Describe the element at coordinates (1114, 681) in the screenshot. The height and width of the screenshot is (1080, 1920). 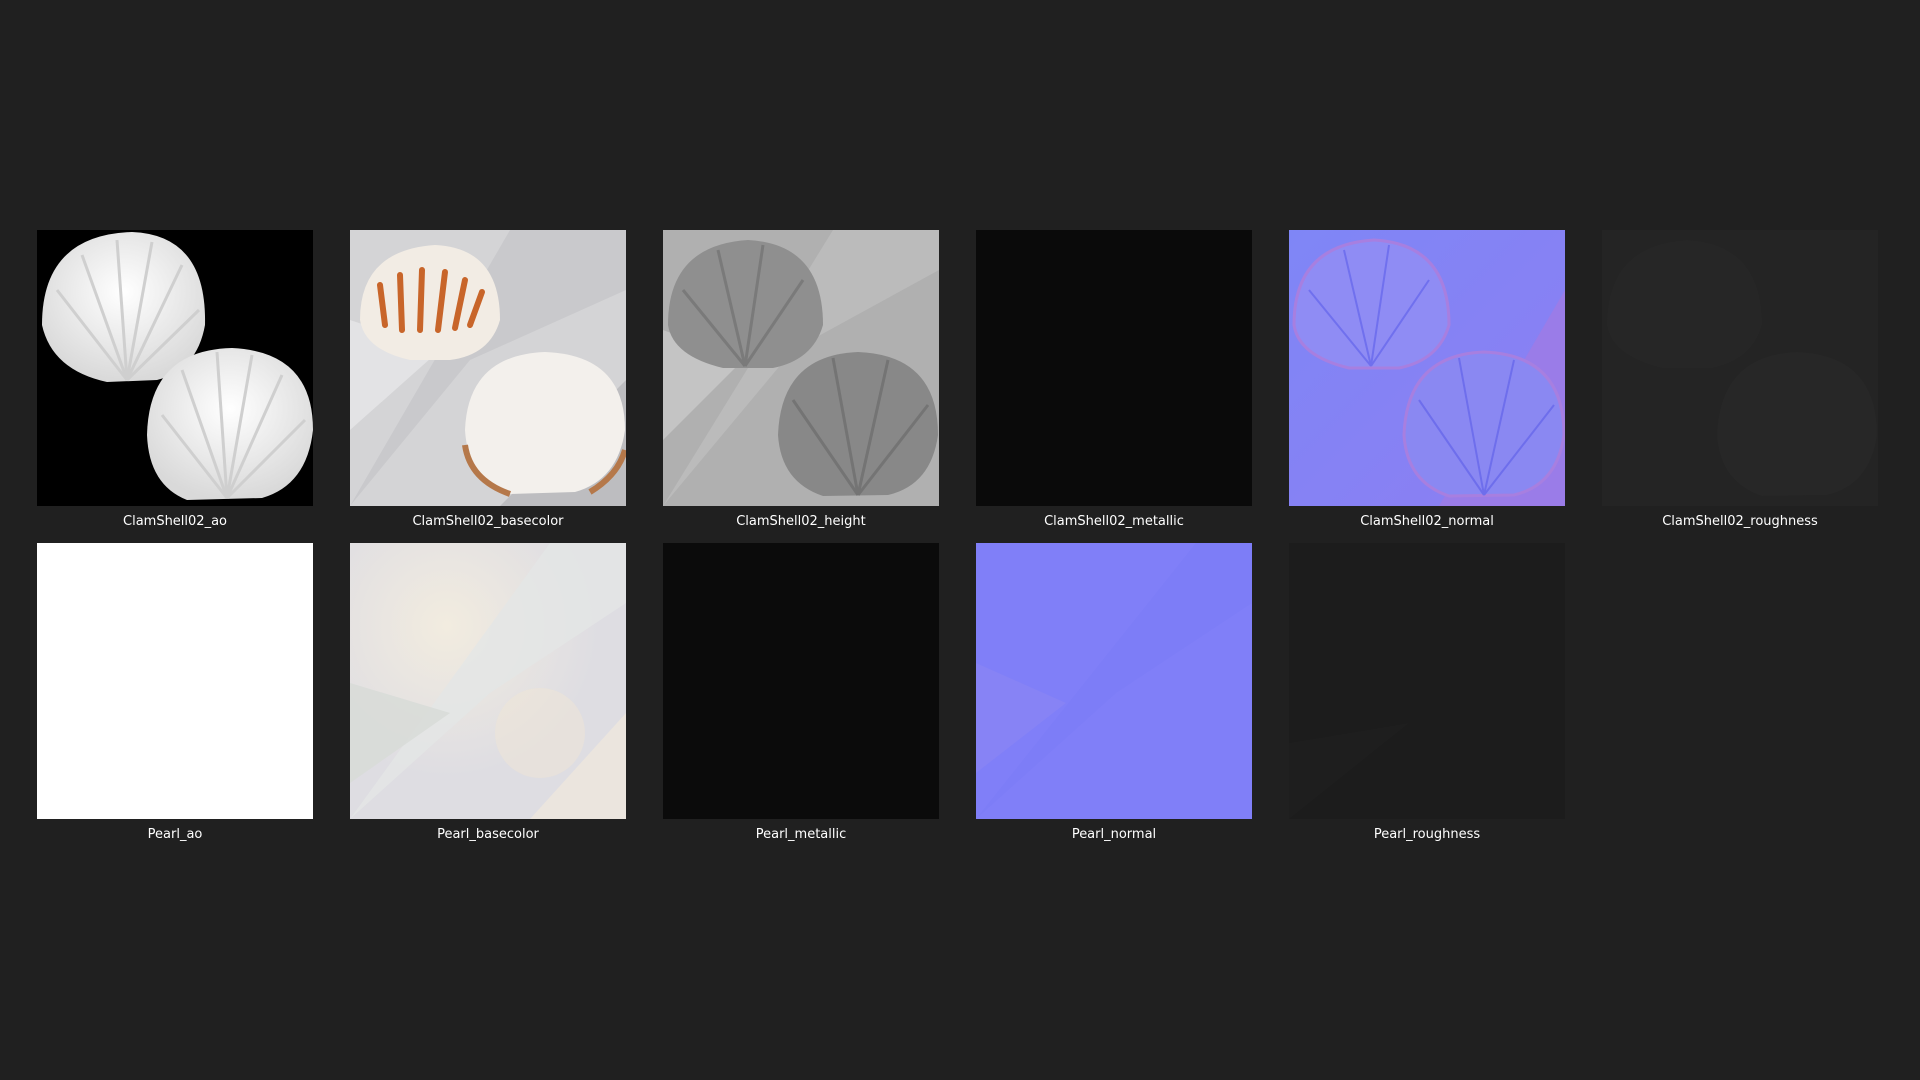
I see `thumbnail-pearl-normal` at that location.